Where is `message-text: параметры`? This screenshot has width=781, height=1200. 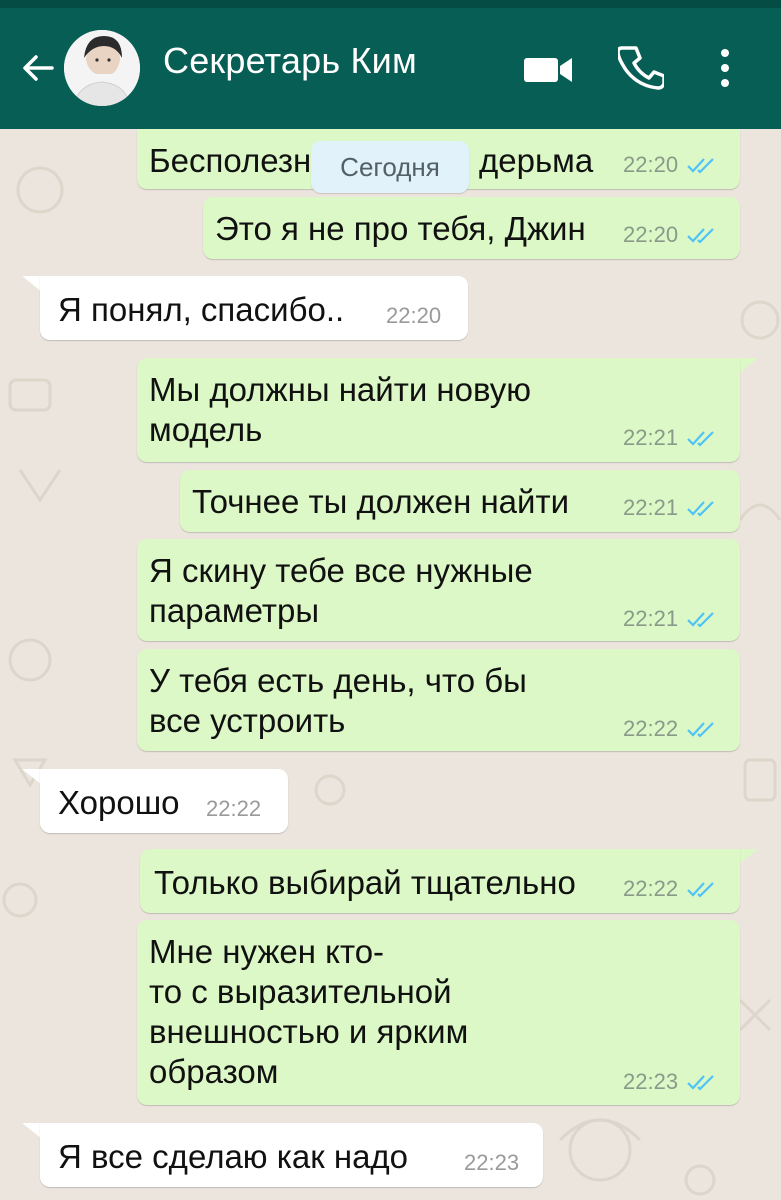 message-text: параметры is located at coordinates (234, 610).